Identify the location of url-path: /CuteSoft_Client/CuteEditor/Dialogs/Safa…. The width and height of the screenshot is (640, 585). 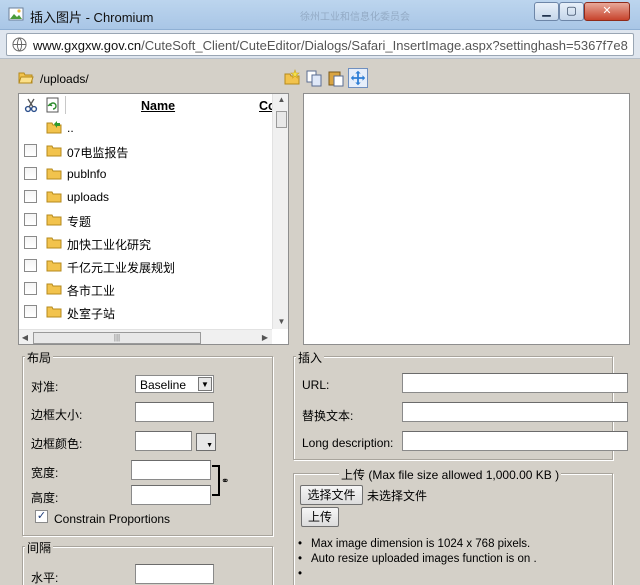
(384, 45).